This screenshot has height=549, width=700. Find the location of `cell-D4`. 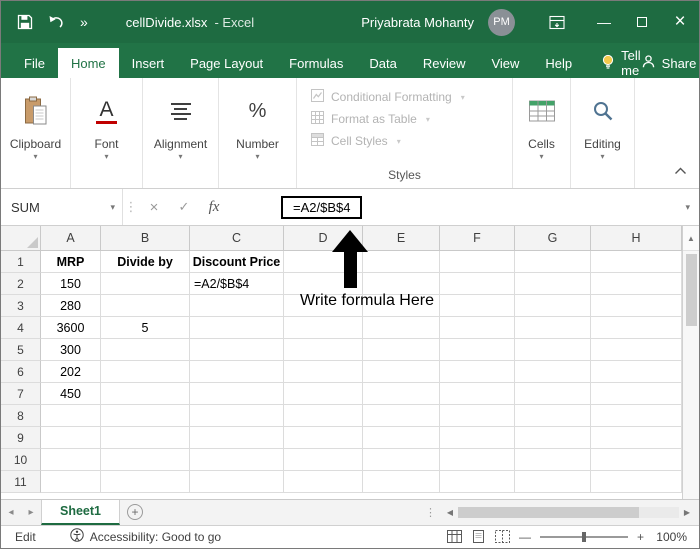

cell-D4 is located at coordinates (323, 328).